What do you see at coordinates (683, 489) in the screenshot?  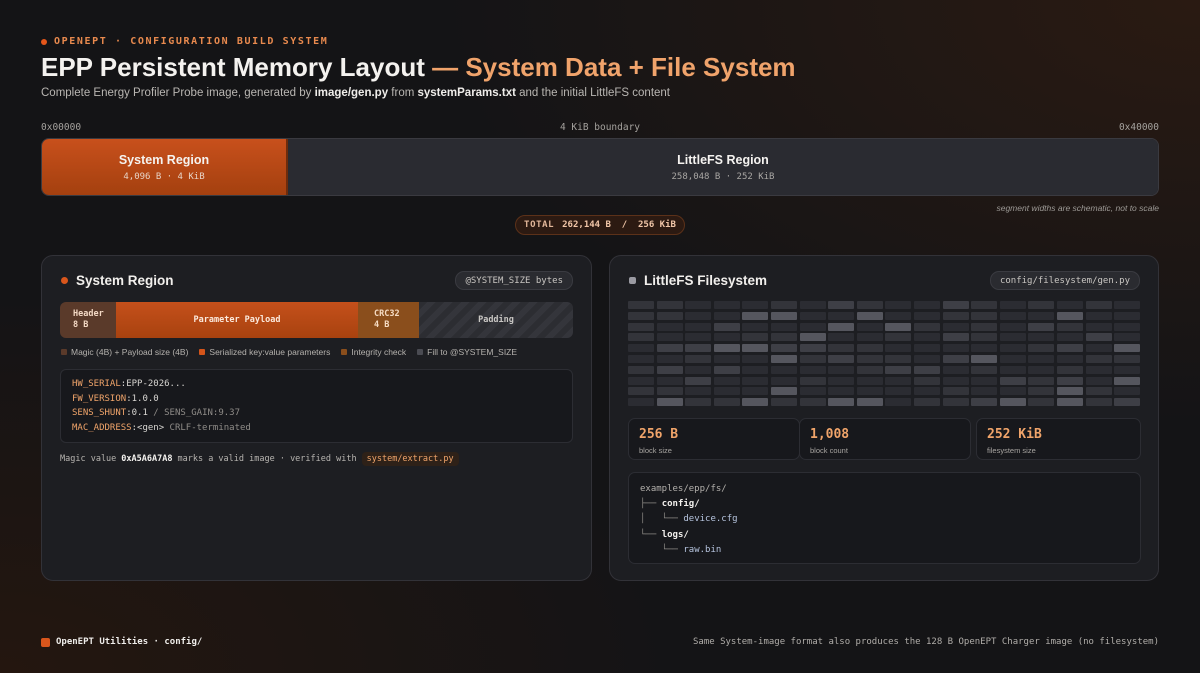 I see `tree-root: examples/epp/fs/` at bounding box center [683, 489].